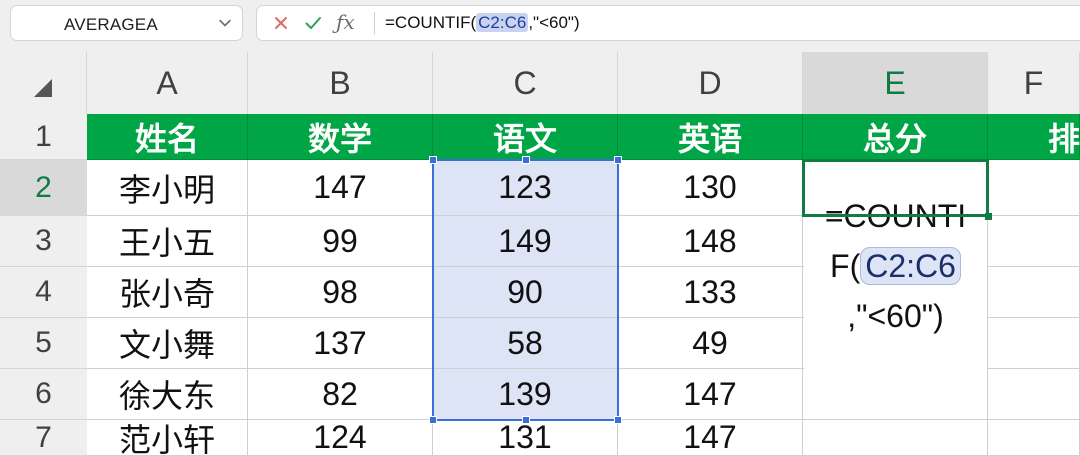  I want to click on edit-line-1: =COUNTI, so click(895, 216).